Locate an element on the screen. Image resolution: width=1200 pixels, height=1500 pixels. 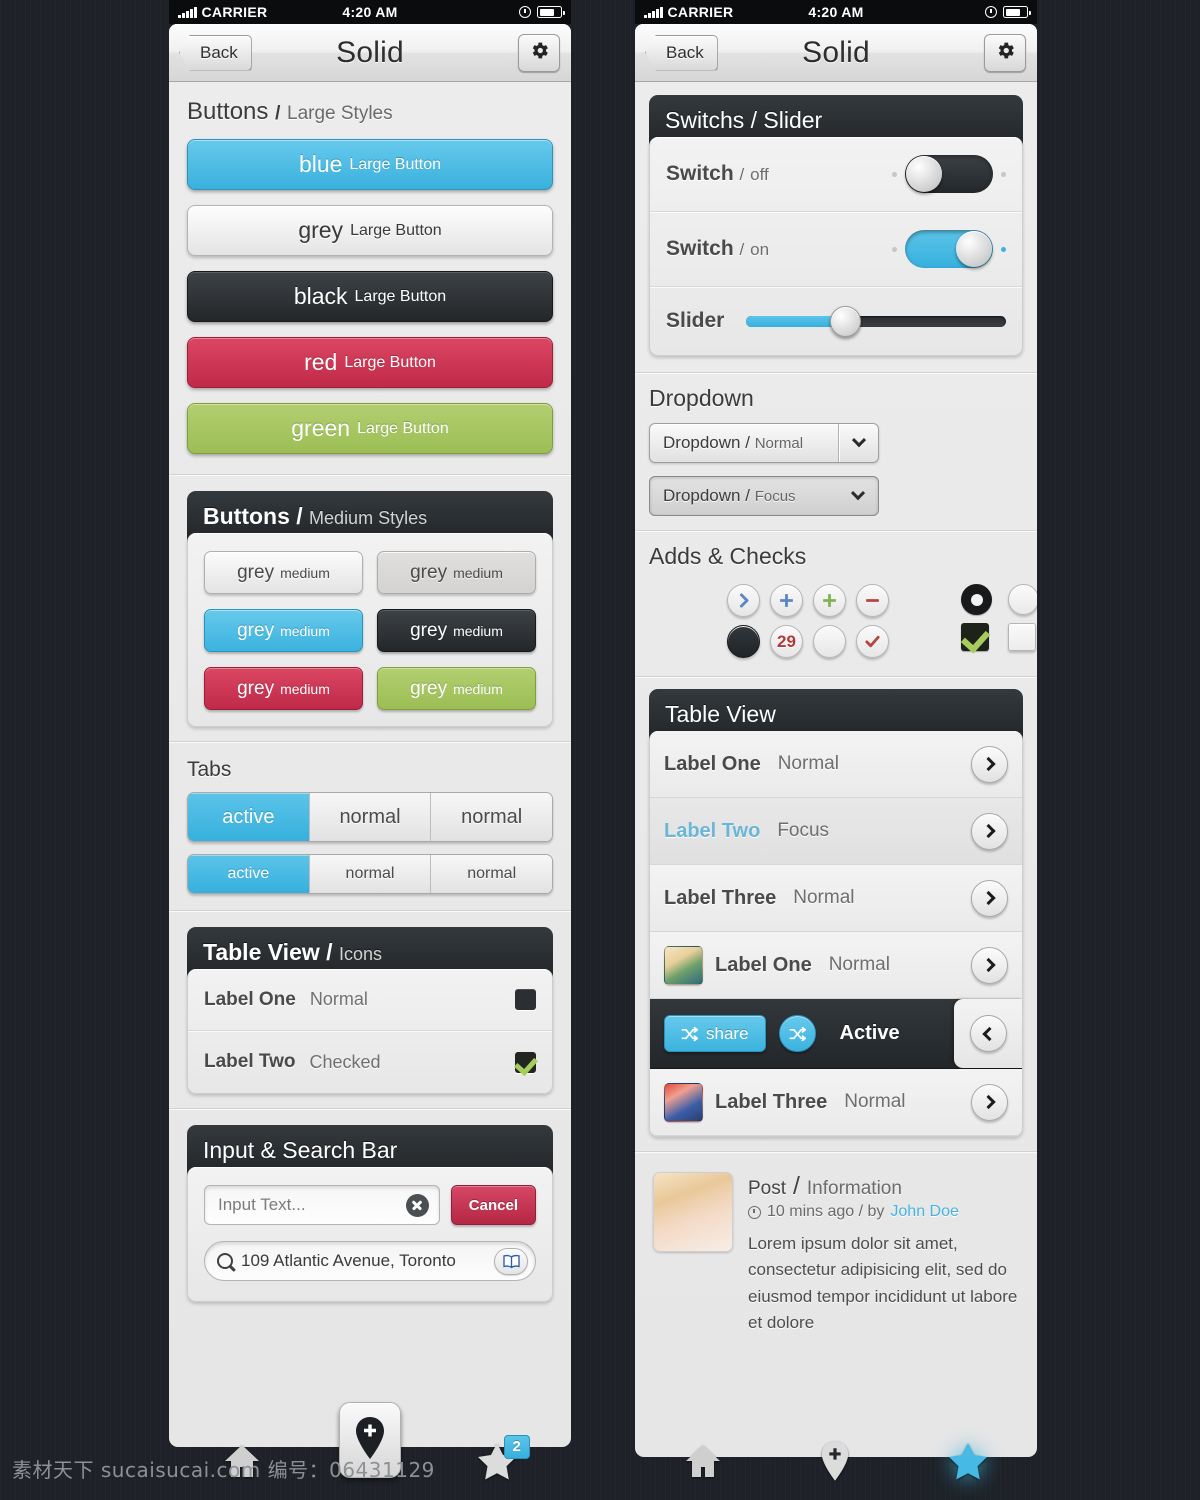
plus-blue-circle-icon is located at coordinates (786, 600).